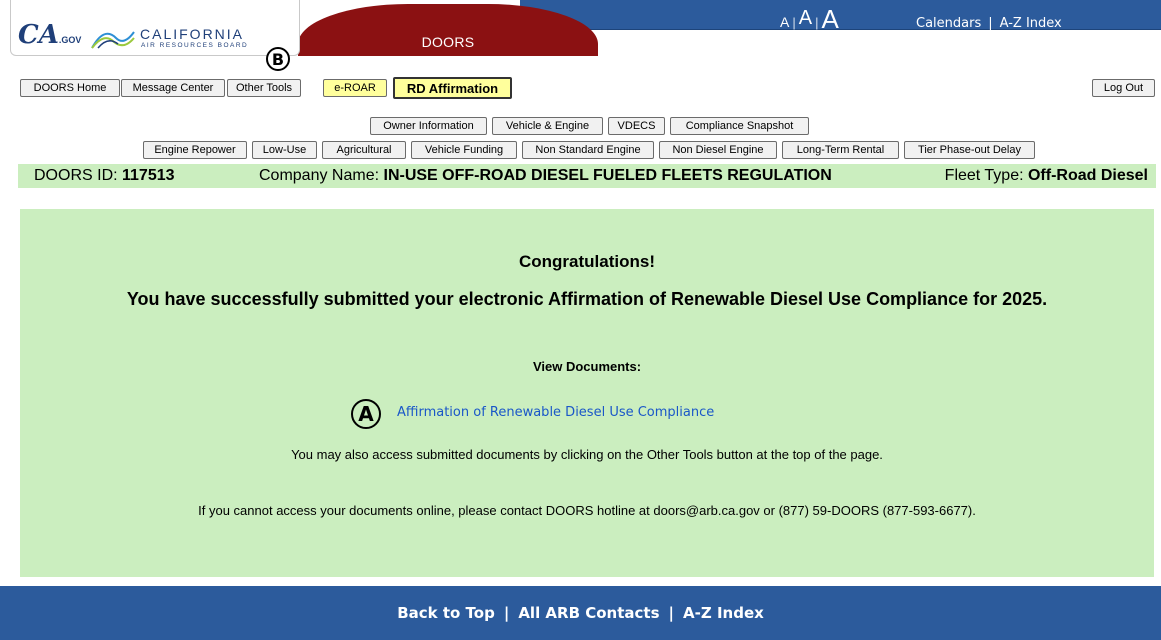 The width and height of the screenshot is (1161, 640). Describe the element at coordinates (464, 150) in the screenshot. I see `nav-vehicle-funding: Vehicle Funding` at that location.